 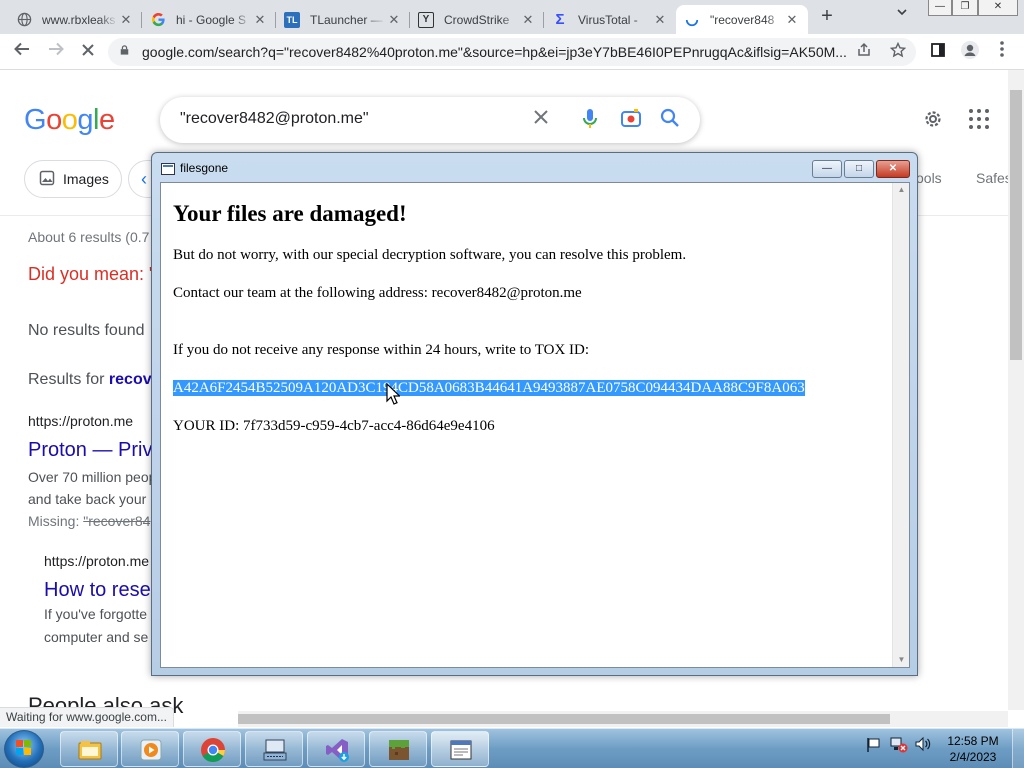 What do you see at coordinates (24, 20) in the screenshot?
I see `globe-icon` at bounding box center [24, 20].